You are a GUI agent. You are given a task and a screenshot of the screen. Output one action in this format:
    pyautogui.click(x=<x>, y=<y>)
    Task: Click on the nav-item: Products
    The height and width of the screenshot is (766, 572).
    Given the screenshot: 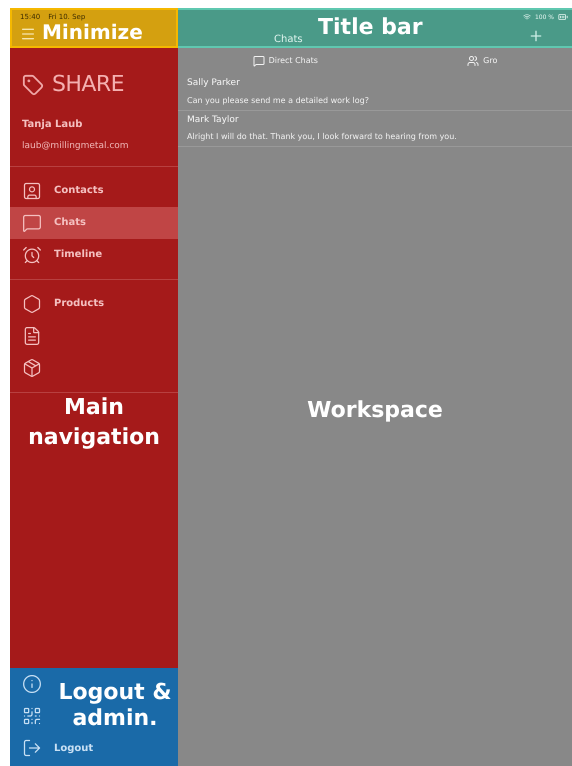 What is the action you would take?
    pyautogui.click(x=94, y=304)
    